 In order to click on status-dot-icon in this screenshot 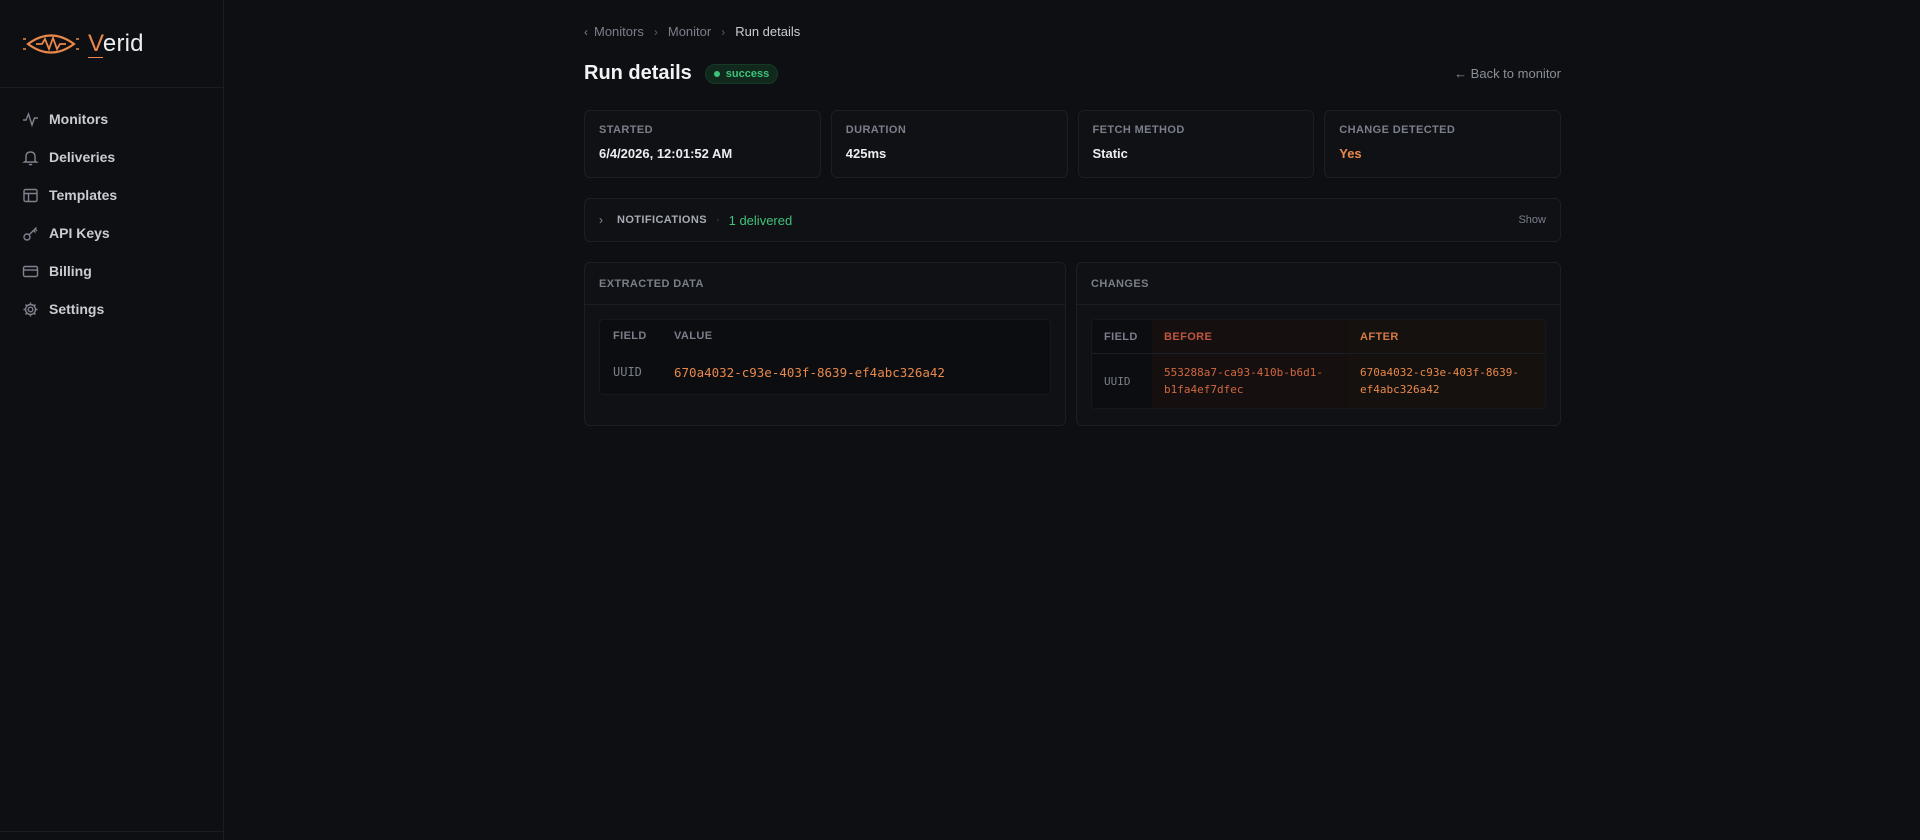, I will do `click(716, 73)`.